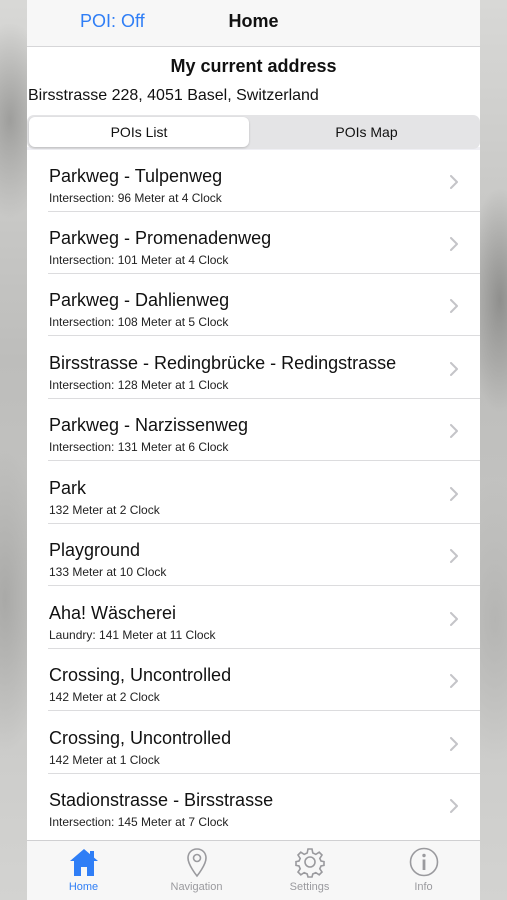 This screenshot has width=507, height=900. Describe the element at coordinates (139, 260) in the screenshot. I see `poi-detail: Intersection: 101 Meter at 4 Clock` at that location.